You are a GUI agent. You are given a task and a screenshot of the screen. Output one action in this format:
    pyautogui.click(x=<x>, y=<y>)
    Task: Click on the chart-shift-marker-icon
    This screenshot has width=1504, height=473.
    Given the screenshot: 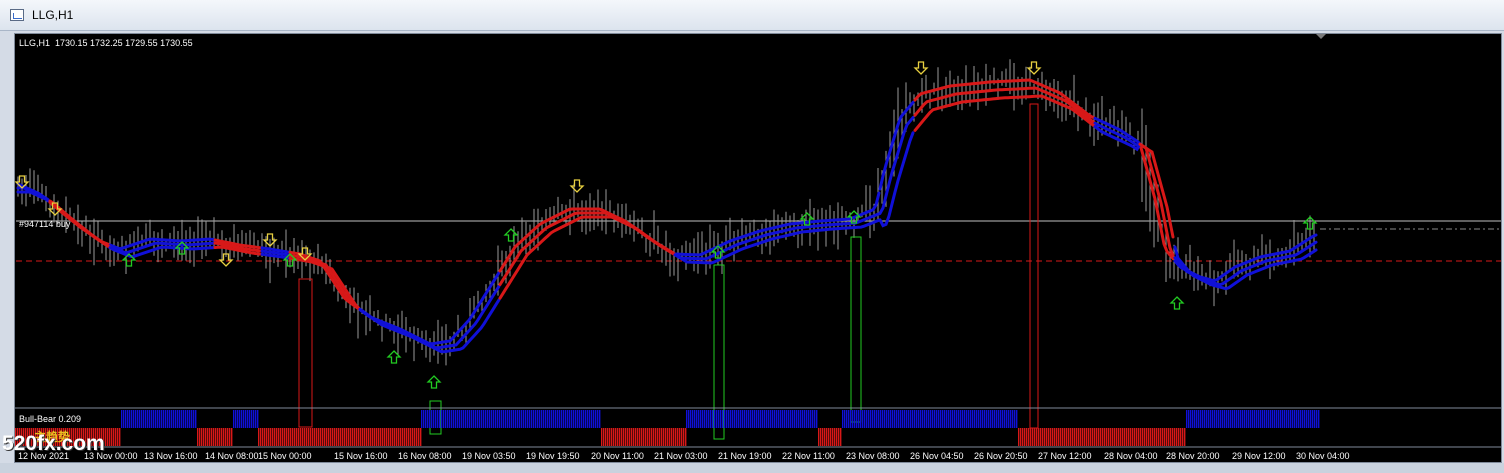 What is the action you would take?
    pyautogui.click(x=1321, y=36)
    